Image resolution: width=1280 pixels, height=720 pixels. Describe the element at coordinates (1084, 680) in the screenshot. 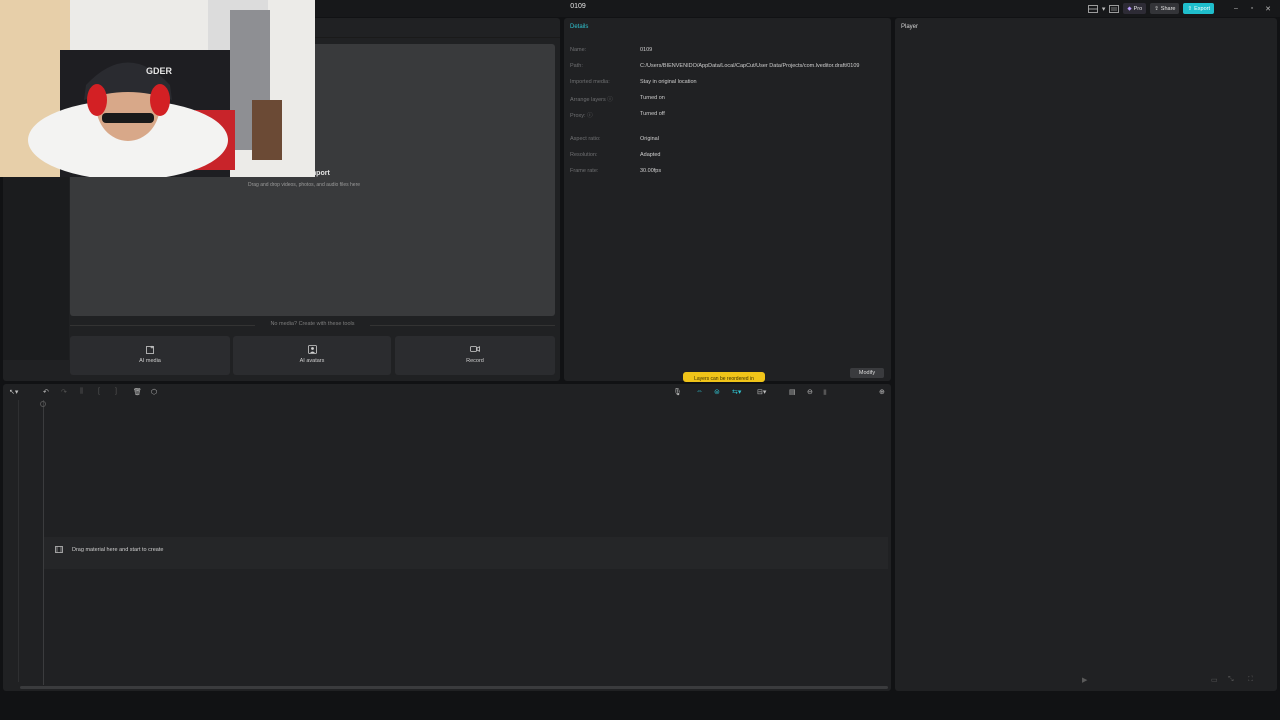

I see `play-icon: ▶` at that location.